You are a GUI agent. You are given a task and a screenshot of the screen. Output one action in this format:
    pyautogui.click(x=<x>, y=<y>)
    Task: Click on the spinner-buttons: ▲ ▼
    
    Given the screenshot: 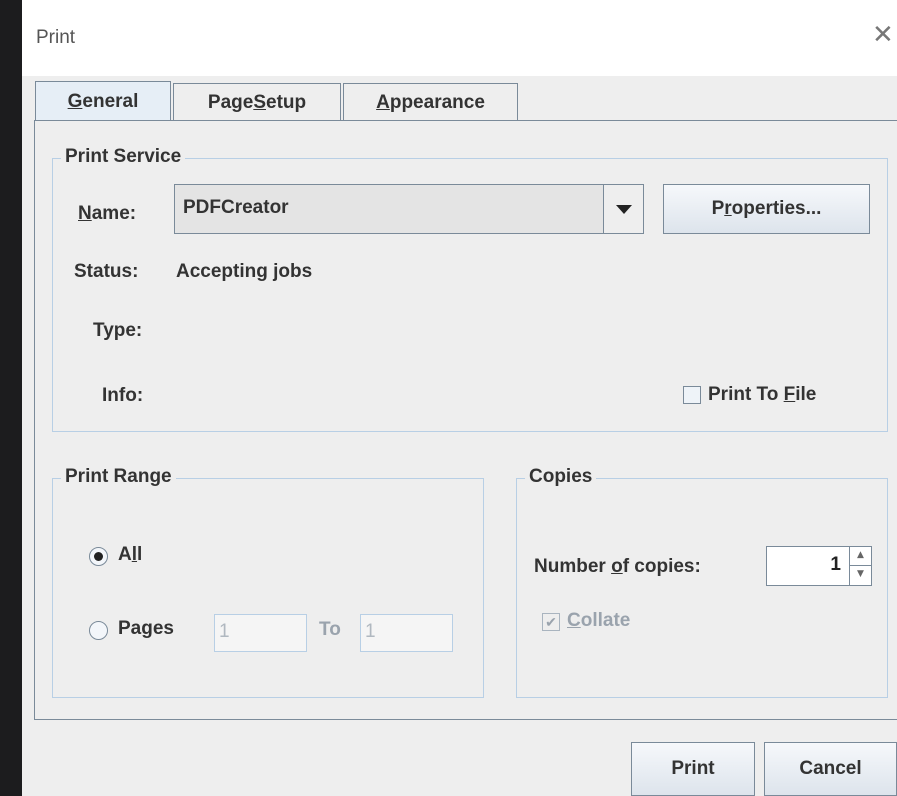 What is the action you would take?
    pyautogui.click(x=860, y=566)
    